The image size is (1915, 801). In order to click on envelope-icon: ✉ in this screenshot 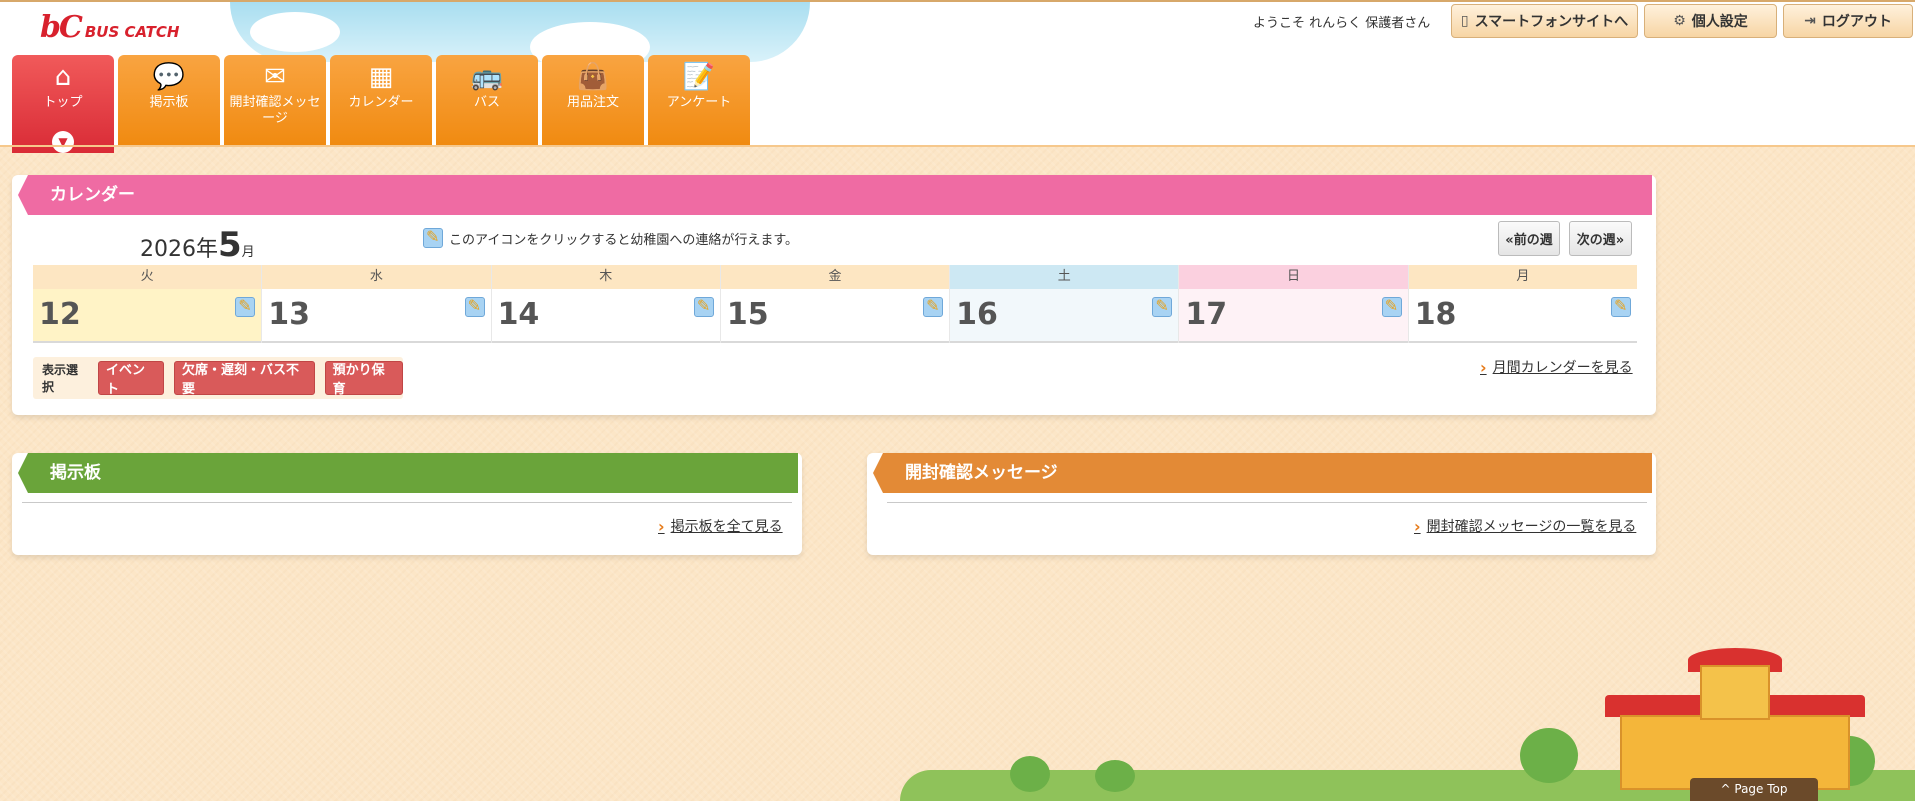, I will do `click(275, 77)`.